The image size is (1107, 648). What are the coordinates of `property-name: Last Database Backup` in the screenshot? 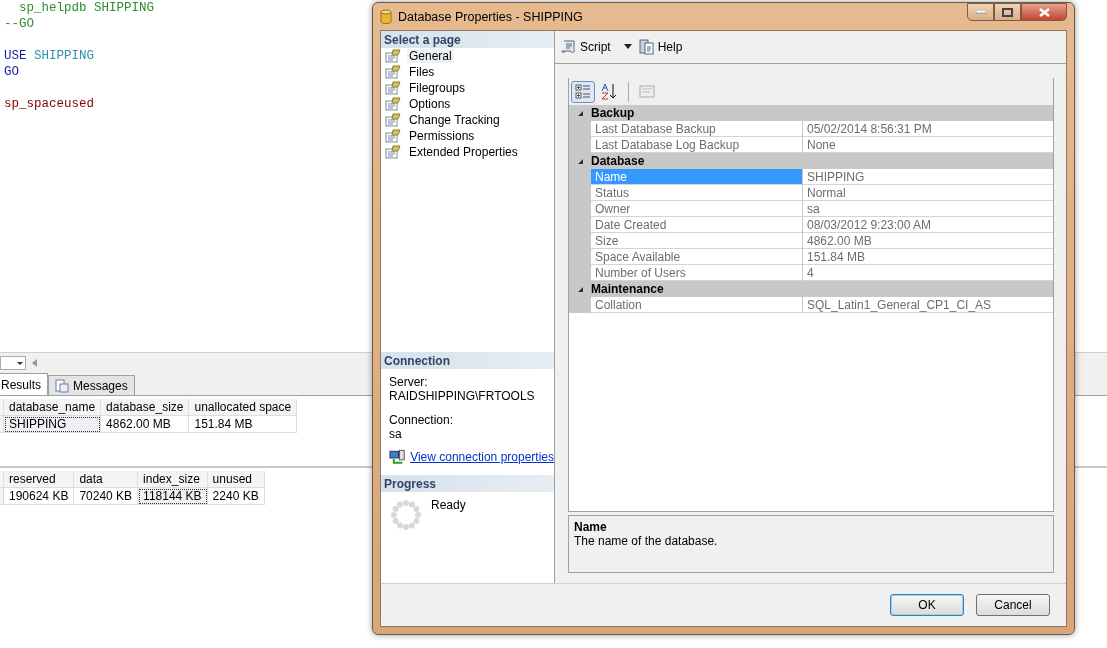 It's located at (696, 129).